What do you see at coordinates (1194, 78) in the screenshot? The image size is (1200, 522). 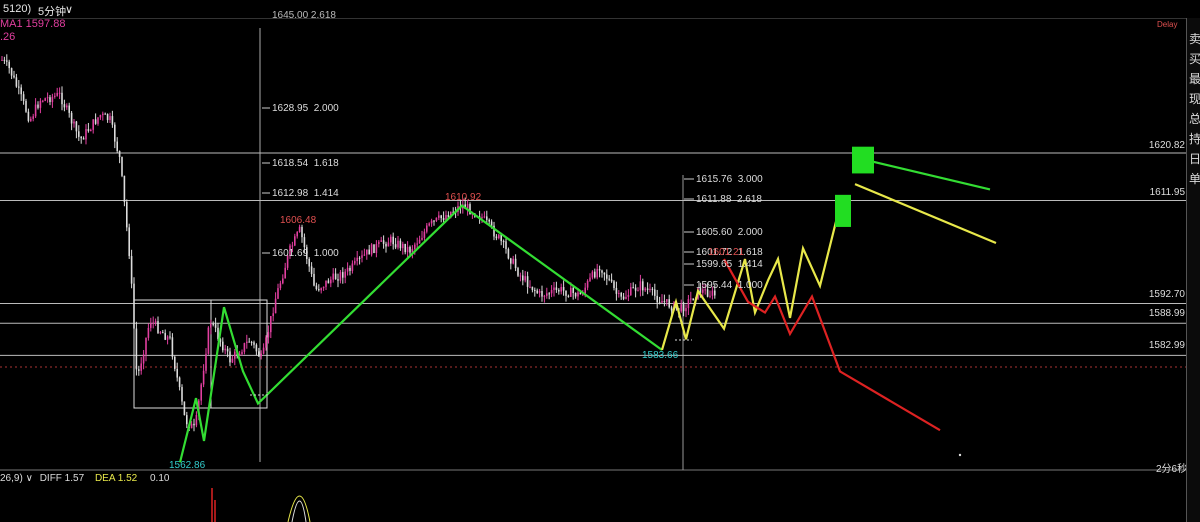 I see `panel-tab-latest: 最` at bounding box center [1194, 78].